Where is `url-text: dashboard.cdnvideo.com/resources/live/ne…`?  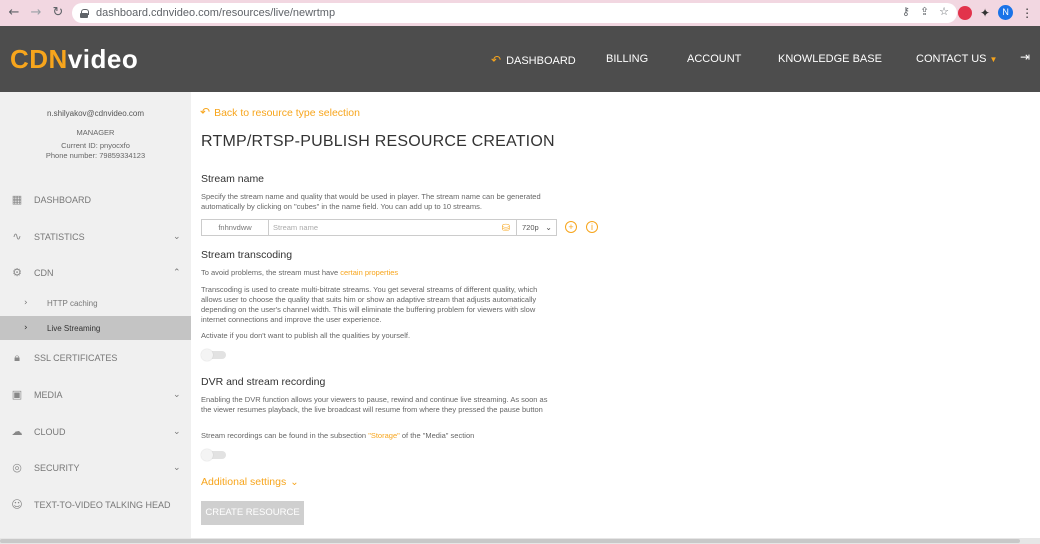 url-text: dashboard.cdnvideo.com/resources/live/ne… is located at coordinates (216, 13).